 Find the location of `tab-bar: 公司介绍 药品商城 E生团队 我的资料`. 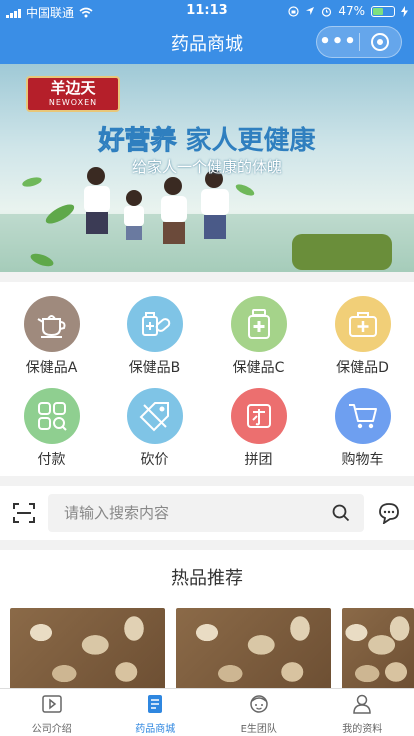

tab-bar: 公司介绍 药品商城 E生团队 我的资料 is located at coordinates (207, 712).